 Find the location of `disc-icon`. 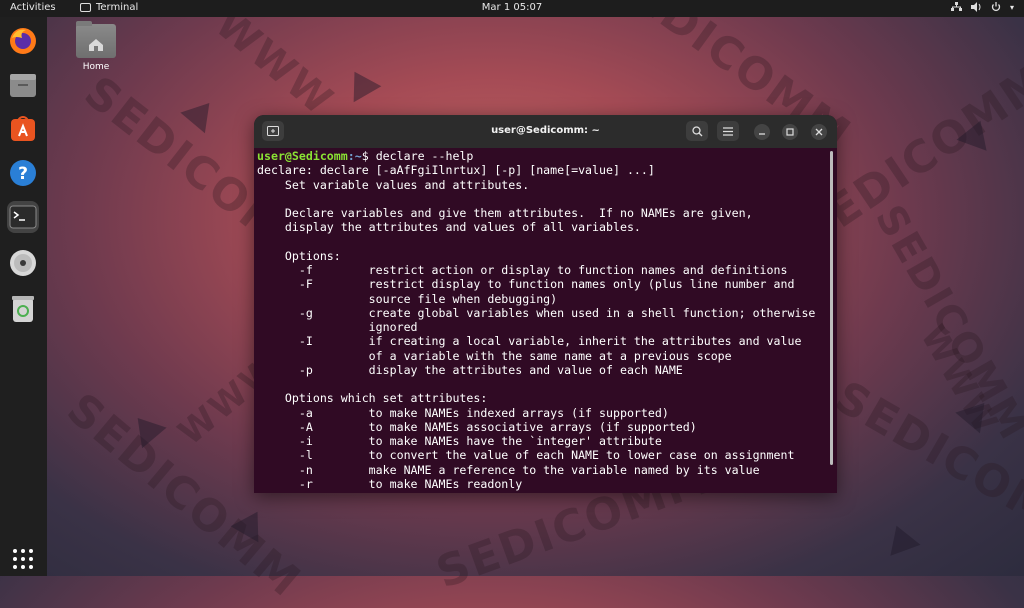

disc-icon is located at coordinates (23, 263).